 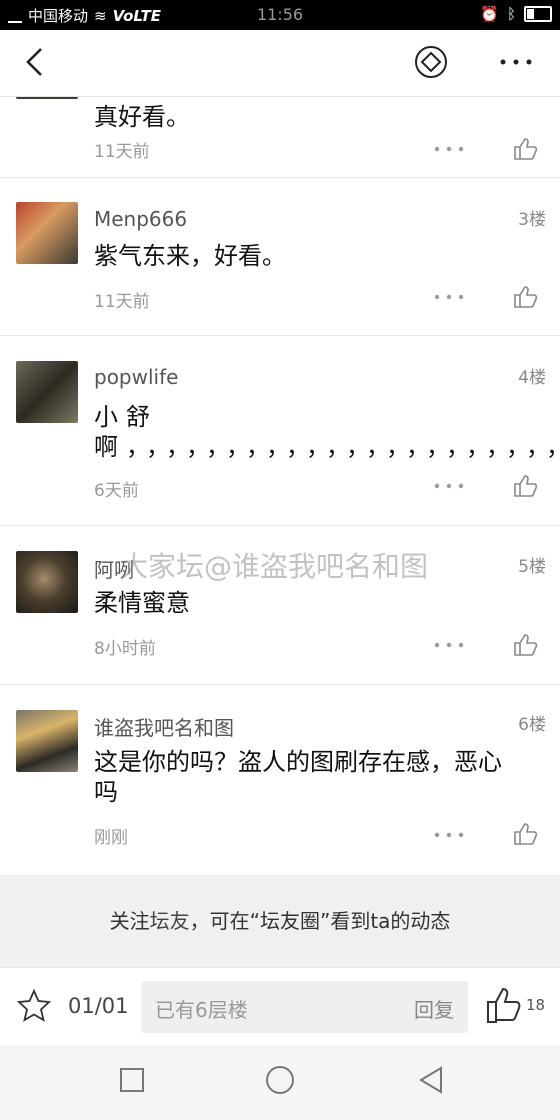 I want to click on follow-text-3: ，可在“, so click(x=224, y=921).